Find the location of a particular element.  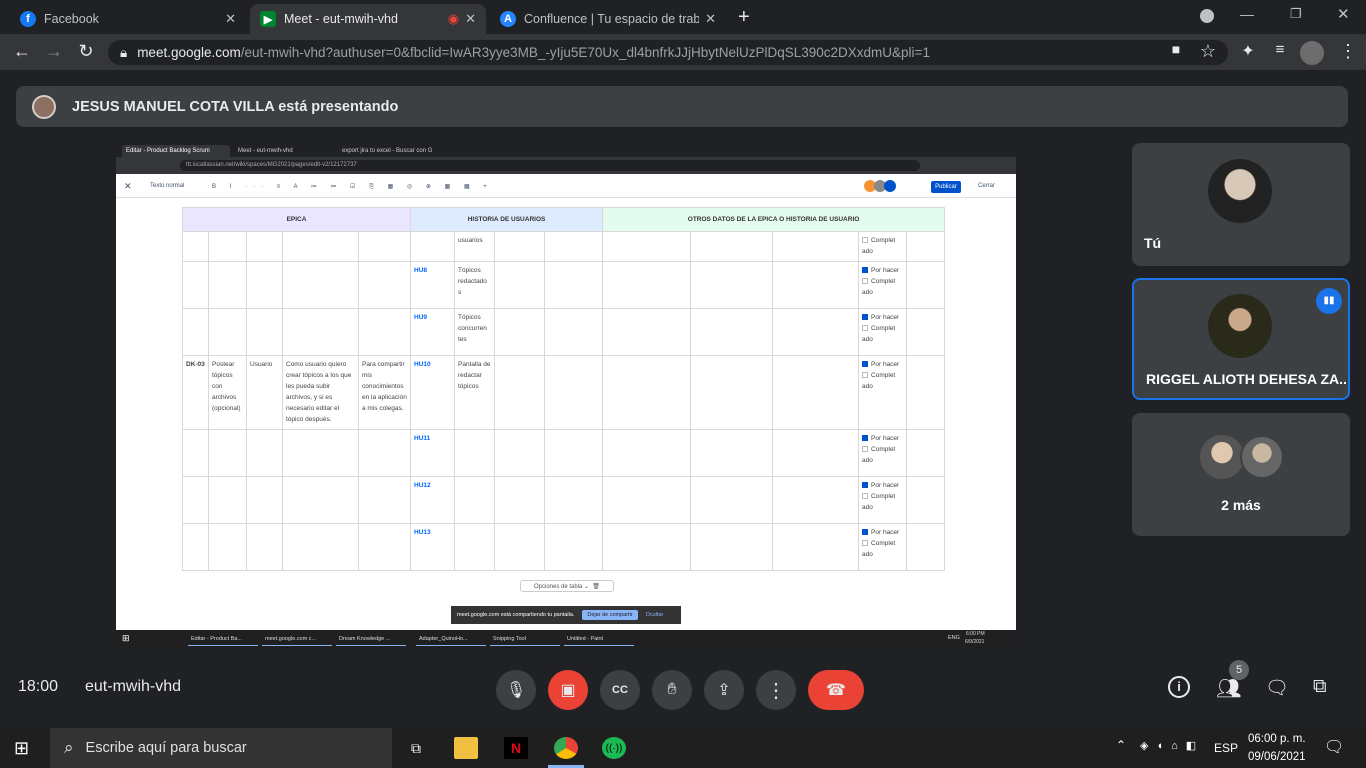

spotify-icon: ((·)) is located at coordinates (614, 748).